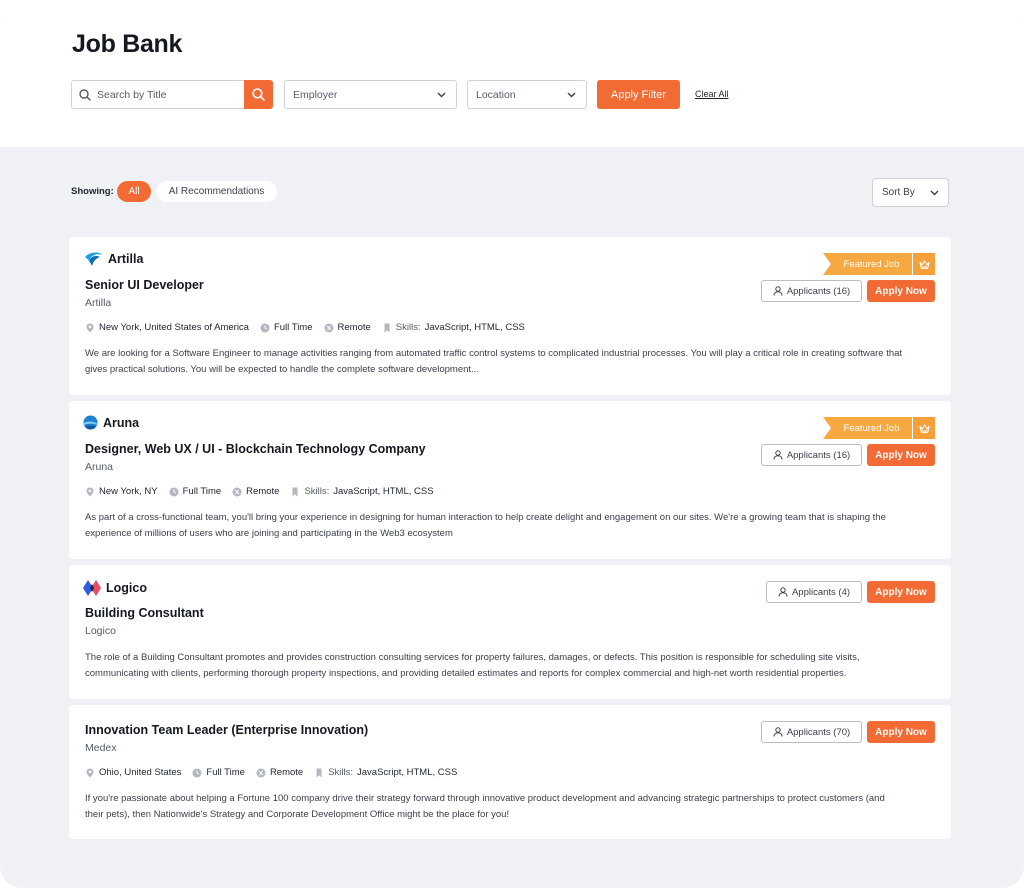 The width and height of the screenshot is (1024, 888). I want to click on company-logo: Aruna, so click(111, 422).